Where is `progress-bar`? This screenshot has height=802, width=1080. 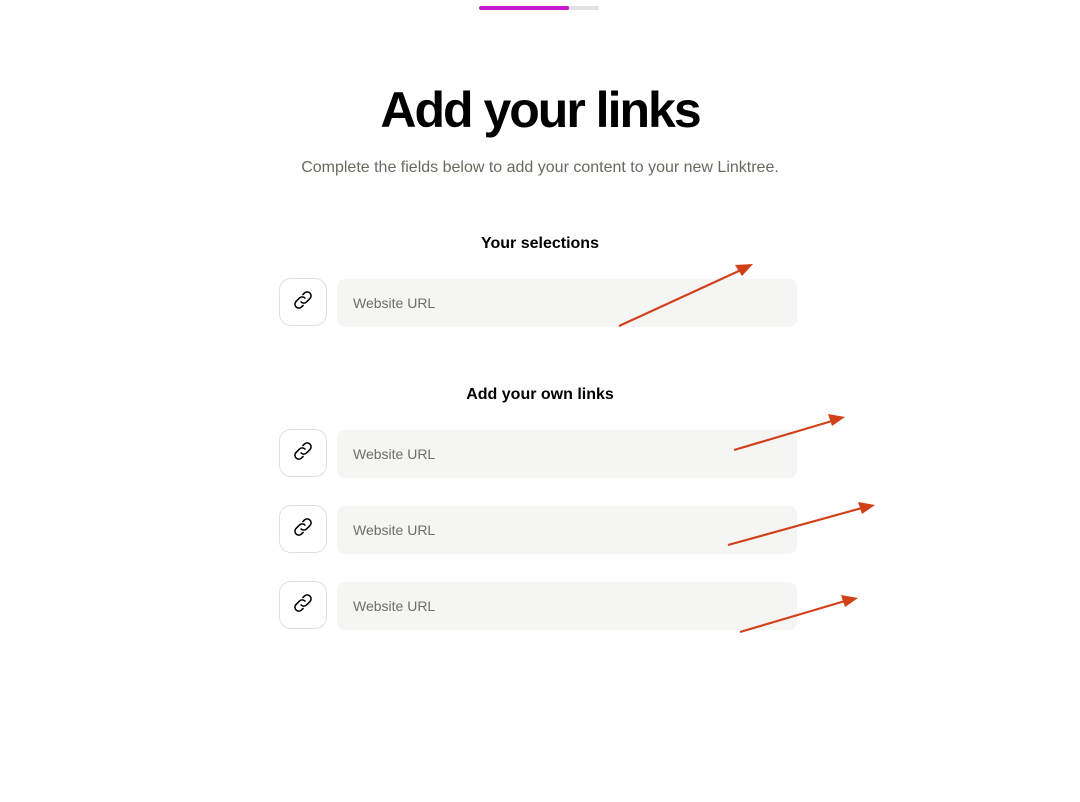
progress-bar is located at coordinates (539, 8).